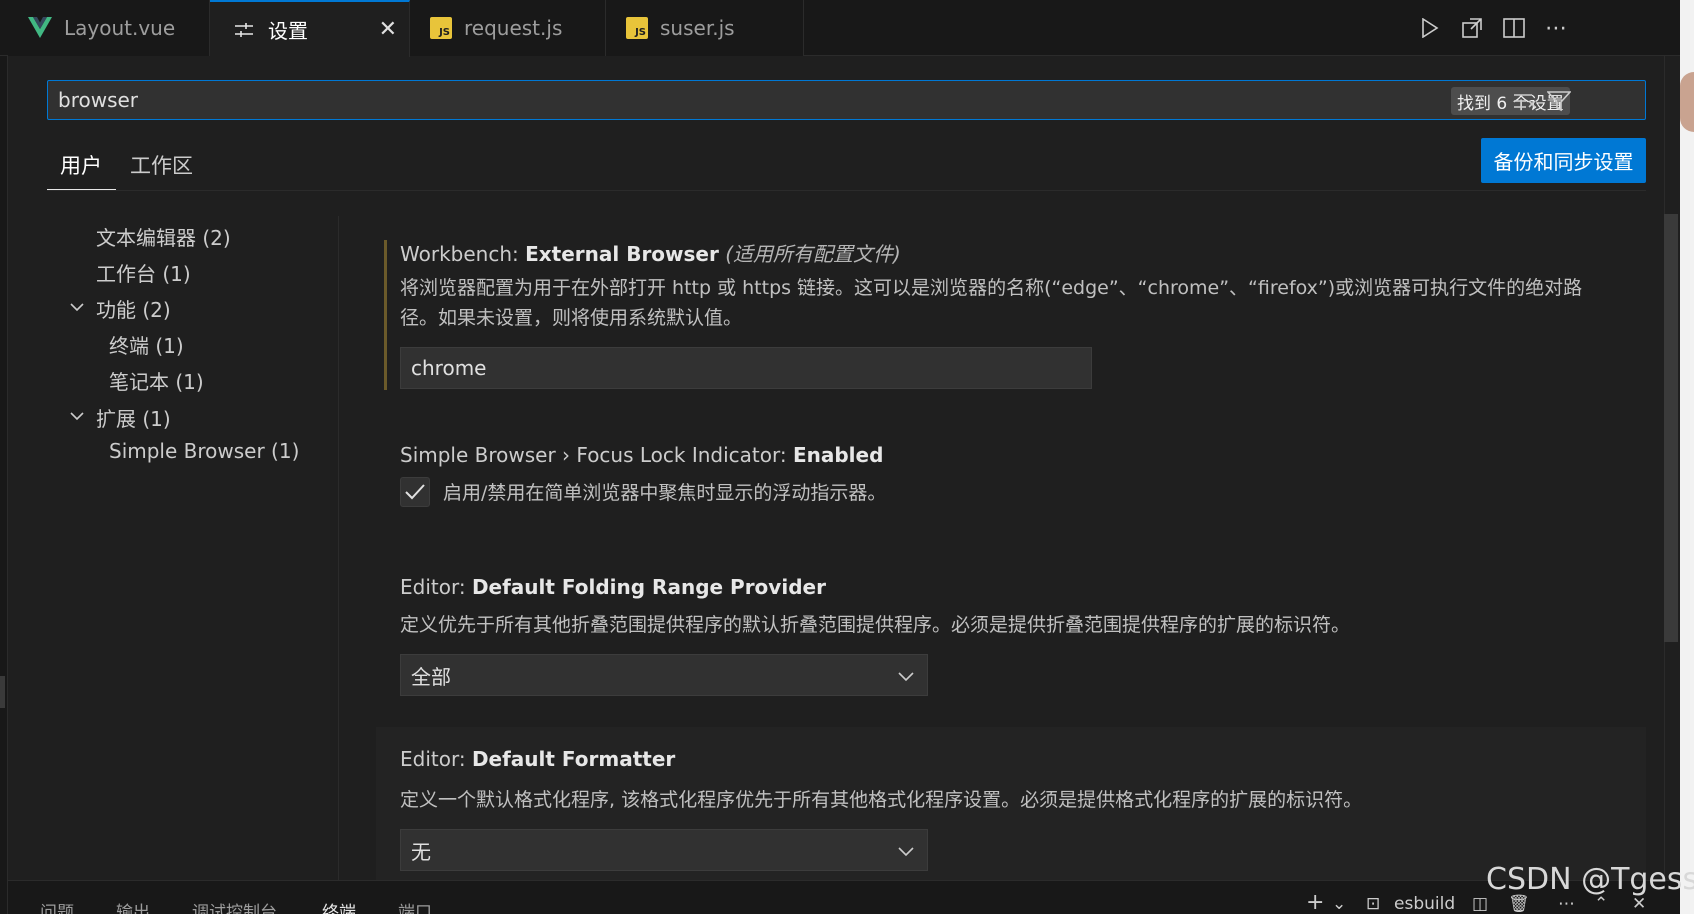 The image size is (1694, 914). I want to click on toc-item-workbench: 工作台 (1), so click(143, 272).